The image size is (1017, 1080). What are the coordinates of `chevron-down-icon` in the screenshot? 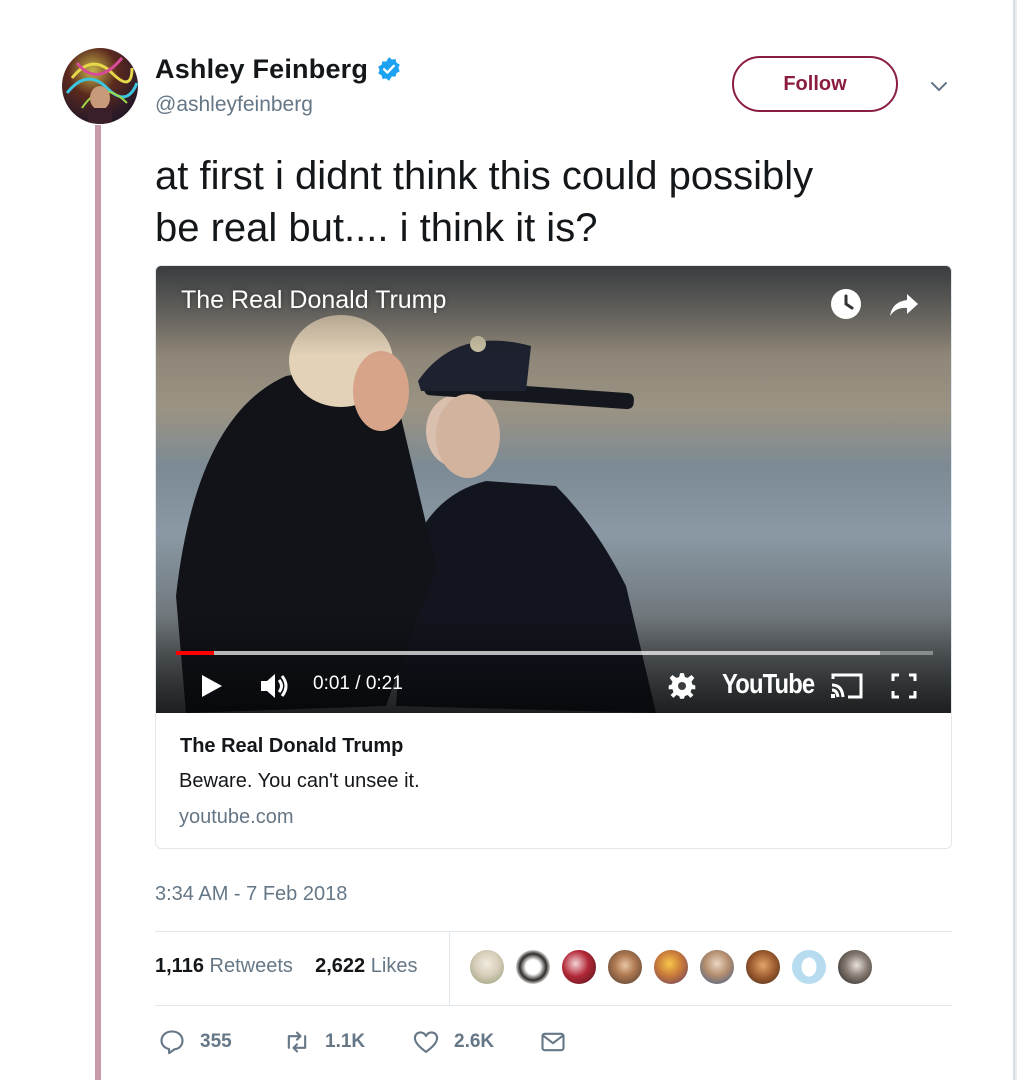 It's located at (939, 86).